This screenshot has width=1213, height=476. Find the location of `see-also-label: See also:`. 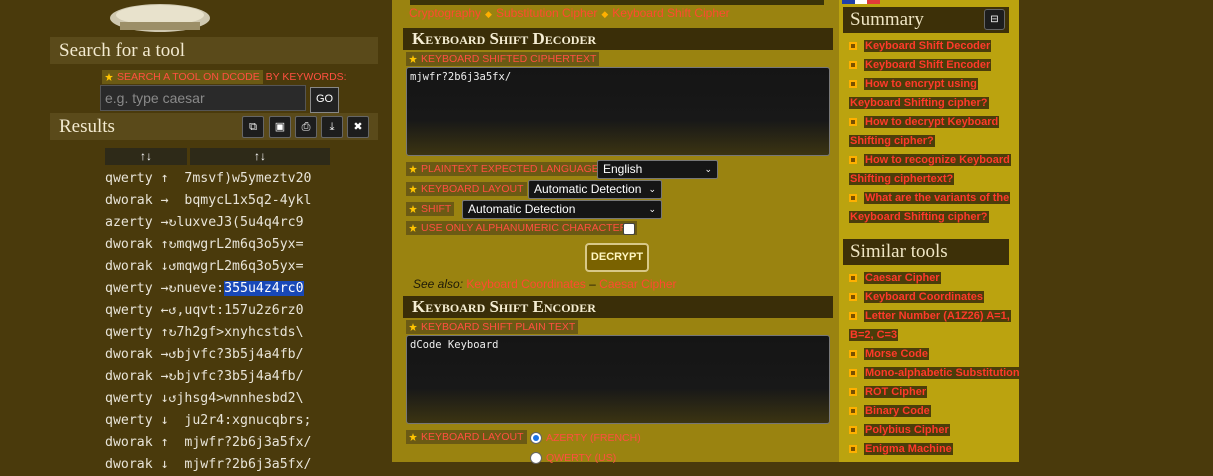

see-also-label: See also: is located at coordinates (438, 284).